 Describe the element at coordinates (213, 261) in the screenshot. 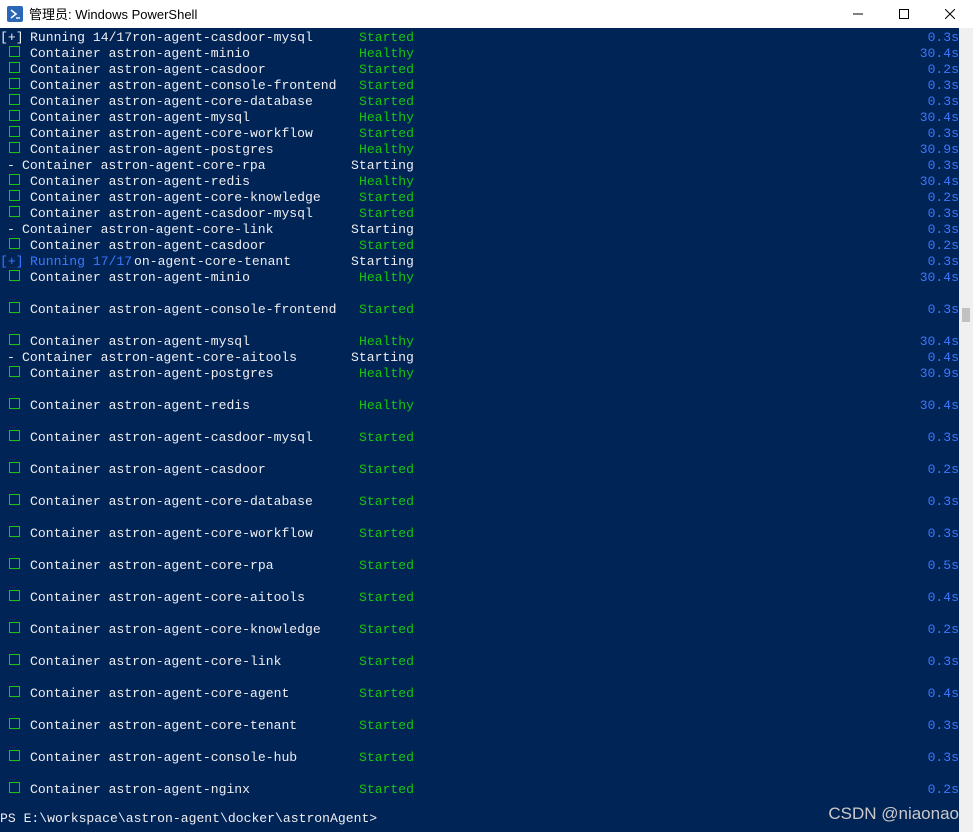

I see `container-label: on-agent-core-tenant` at that location.